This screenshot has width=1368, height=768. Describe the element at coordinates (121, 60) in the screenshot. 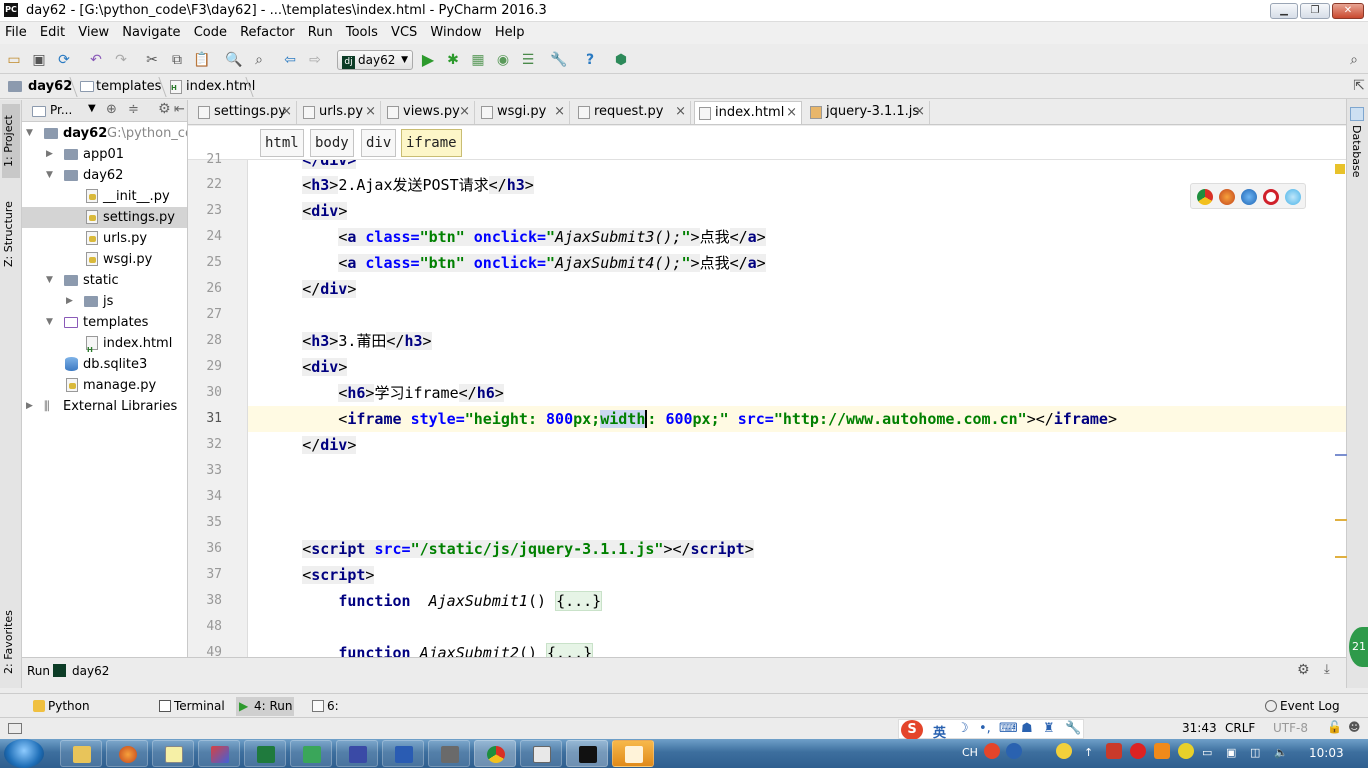

I see `redo-icon: ↷` at that location.